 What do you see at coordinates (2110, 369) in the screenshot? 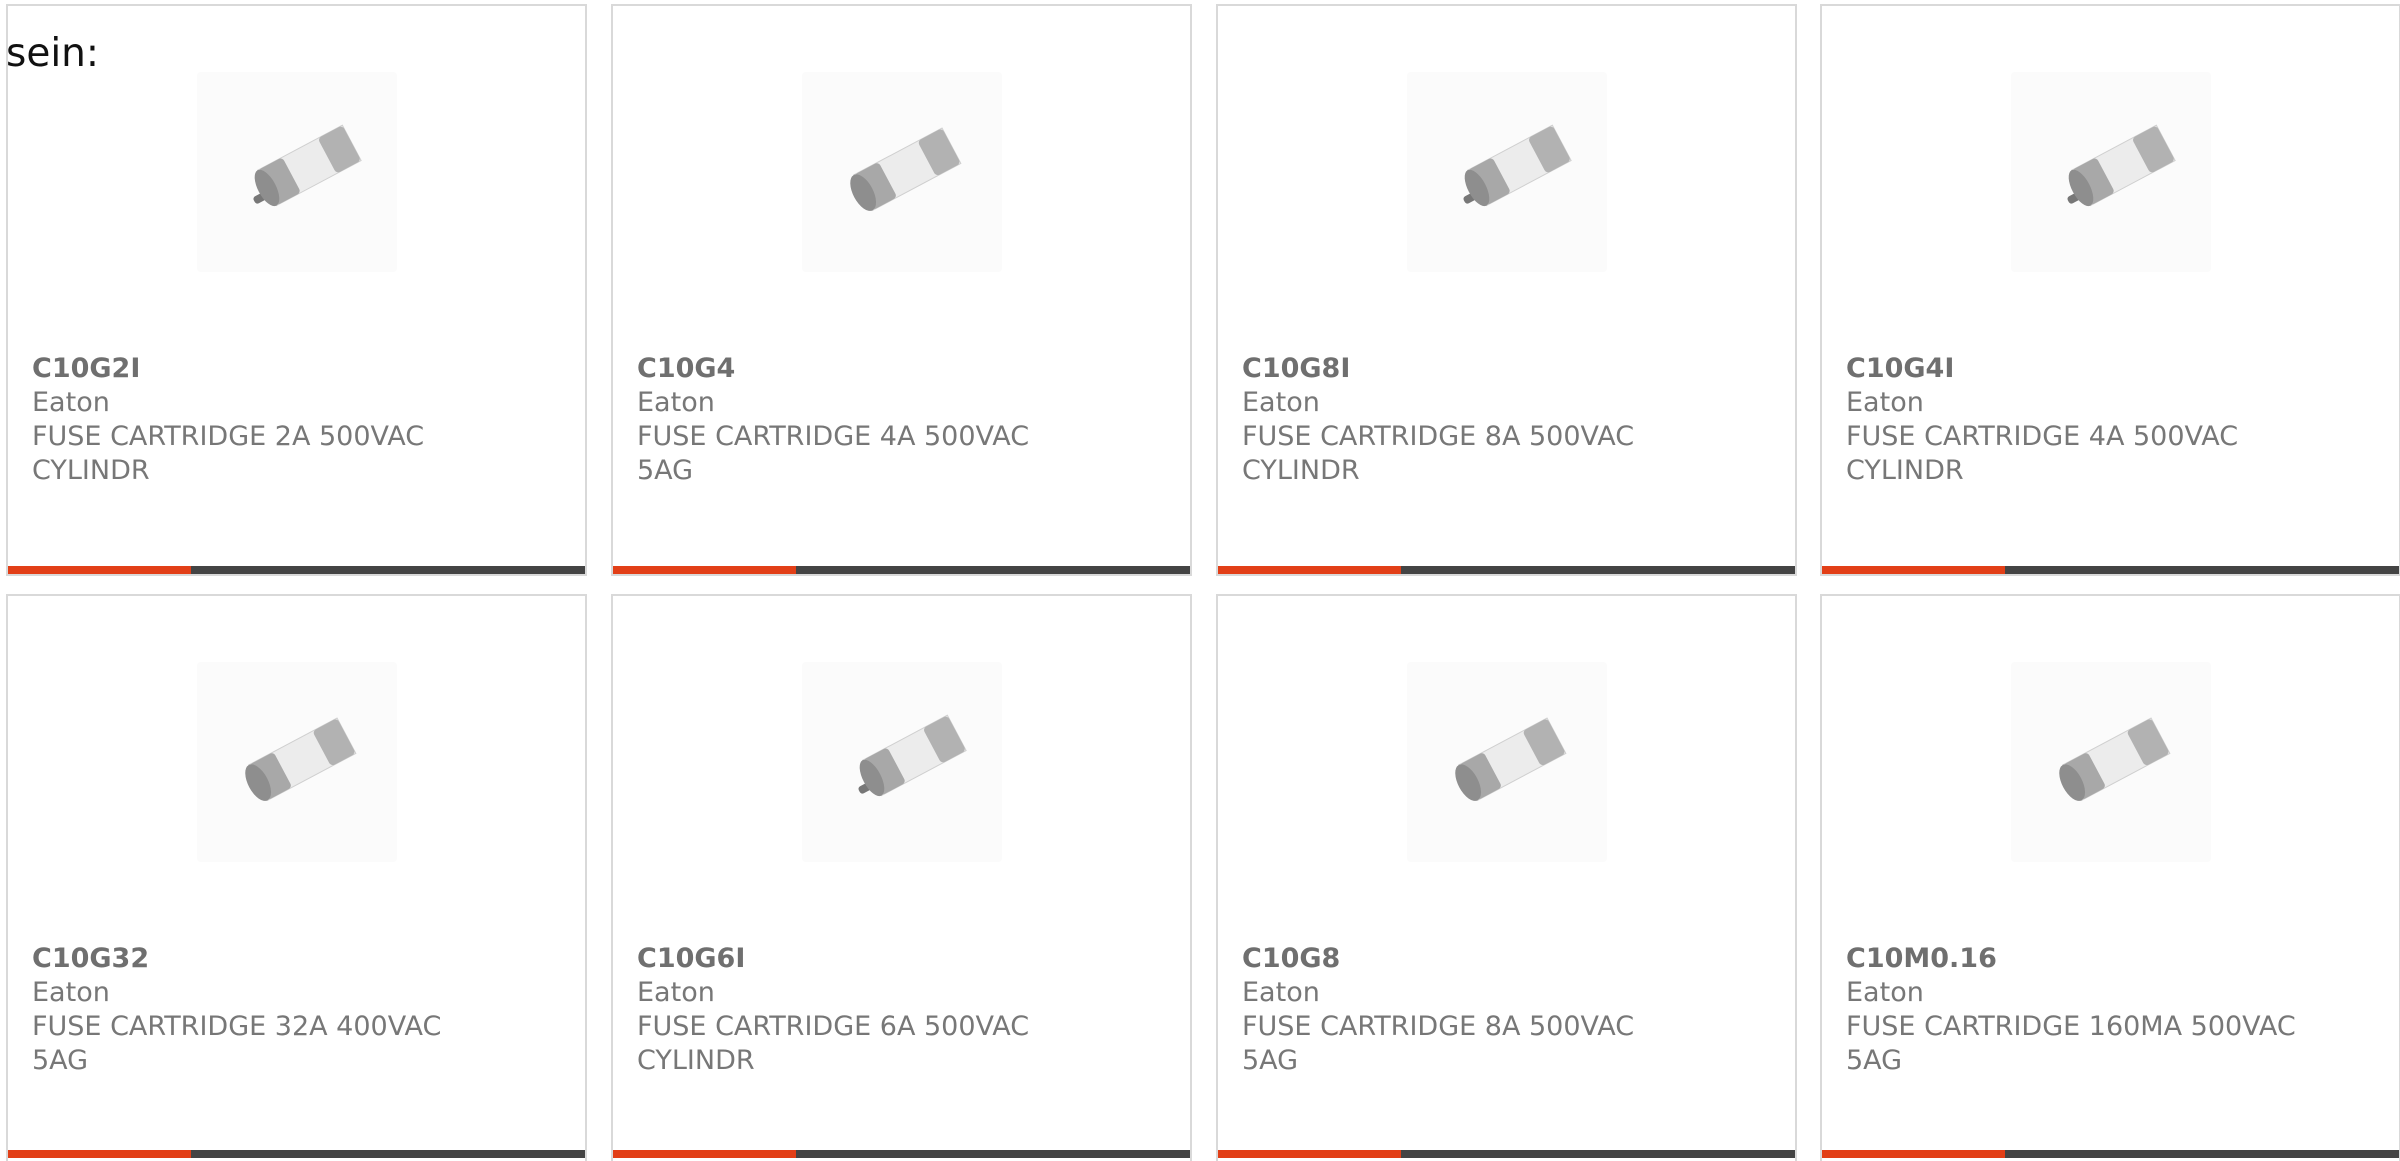
I see `product-part-number: C10G4I` at bounding box center [2110, 369].